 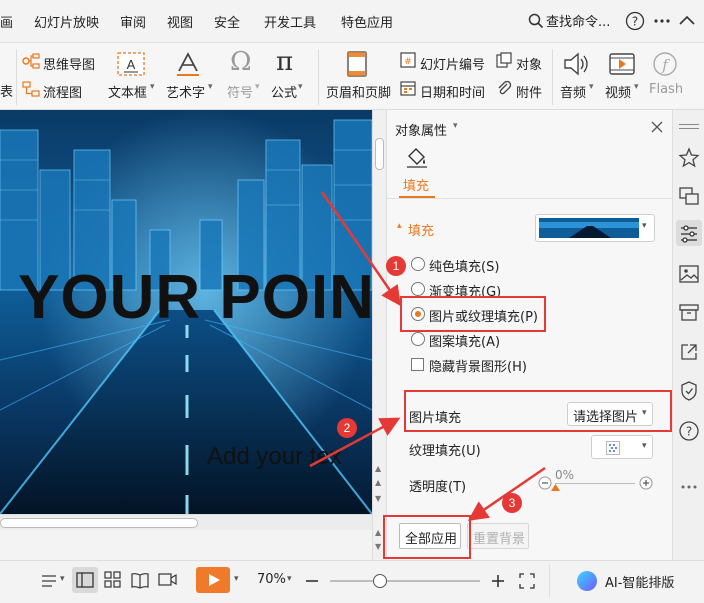 I want to click on annotation-box-picture-fill, so click(x=473, y=314).